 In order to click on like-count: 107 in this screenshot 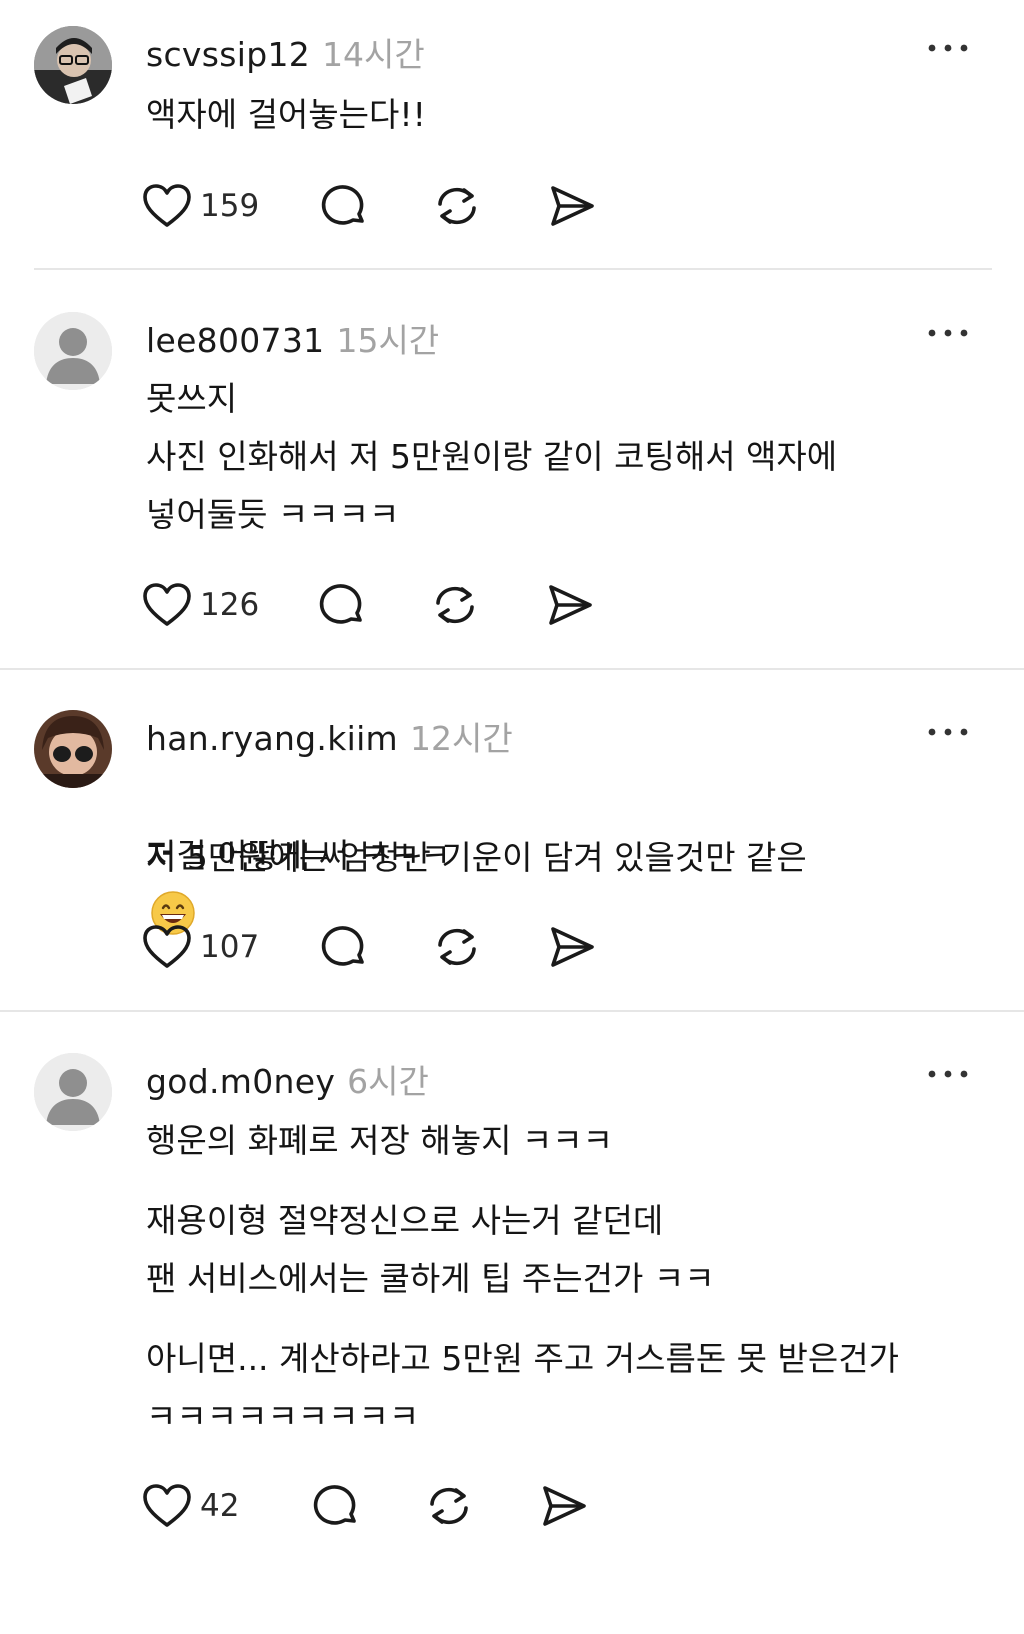, I will do `click(230, 947)`.